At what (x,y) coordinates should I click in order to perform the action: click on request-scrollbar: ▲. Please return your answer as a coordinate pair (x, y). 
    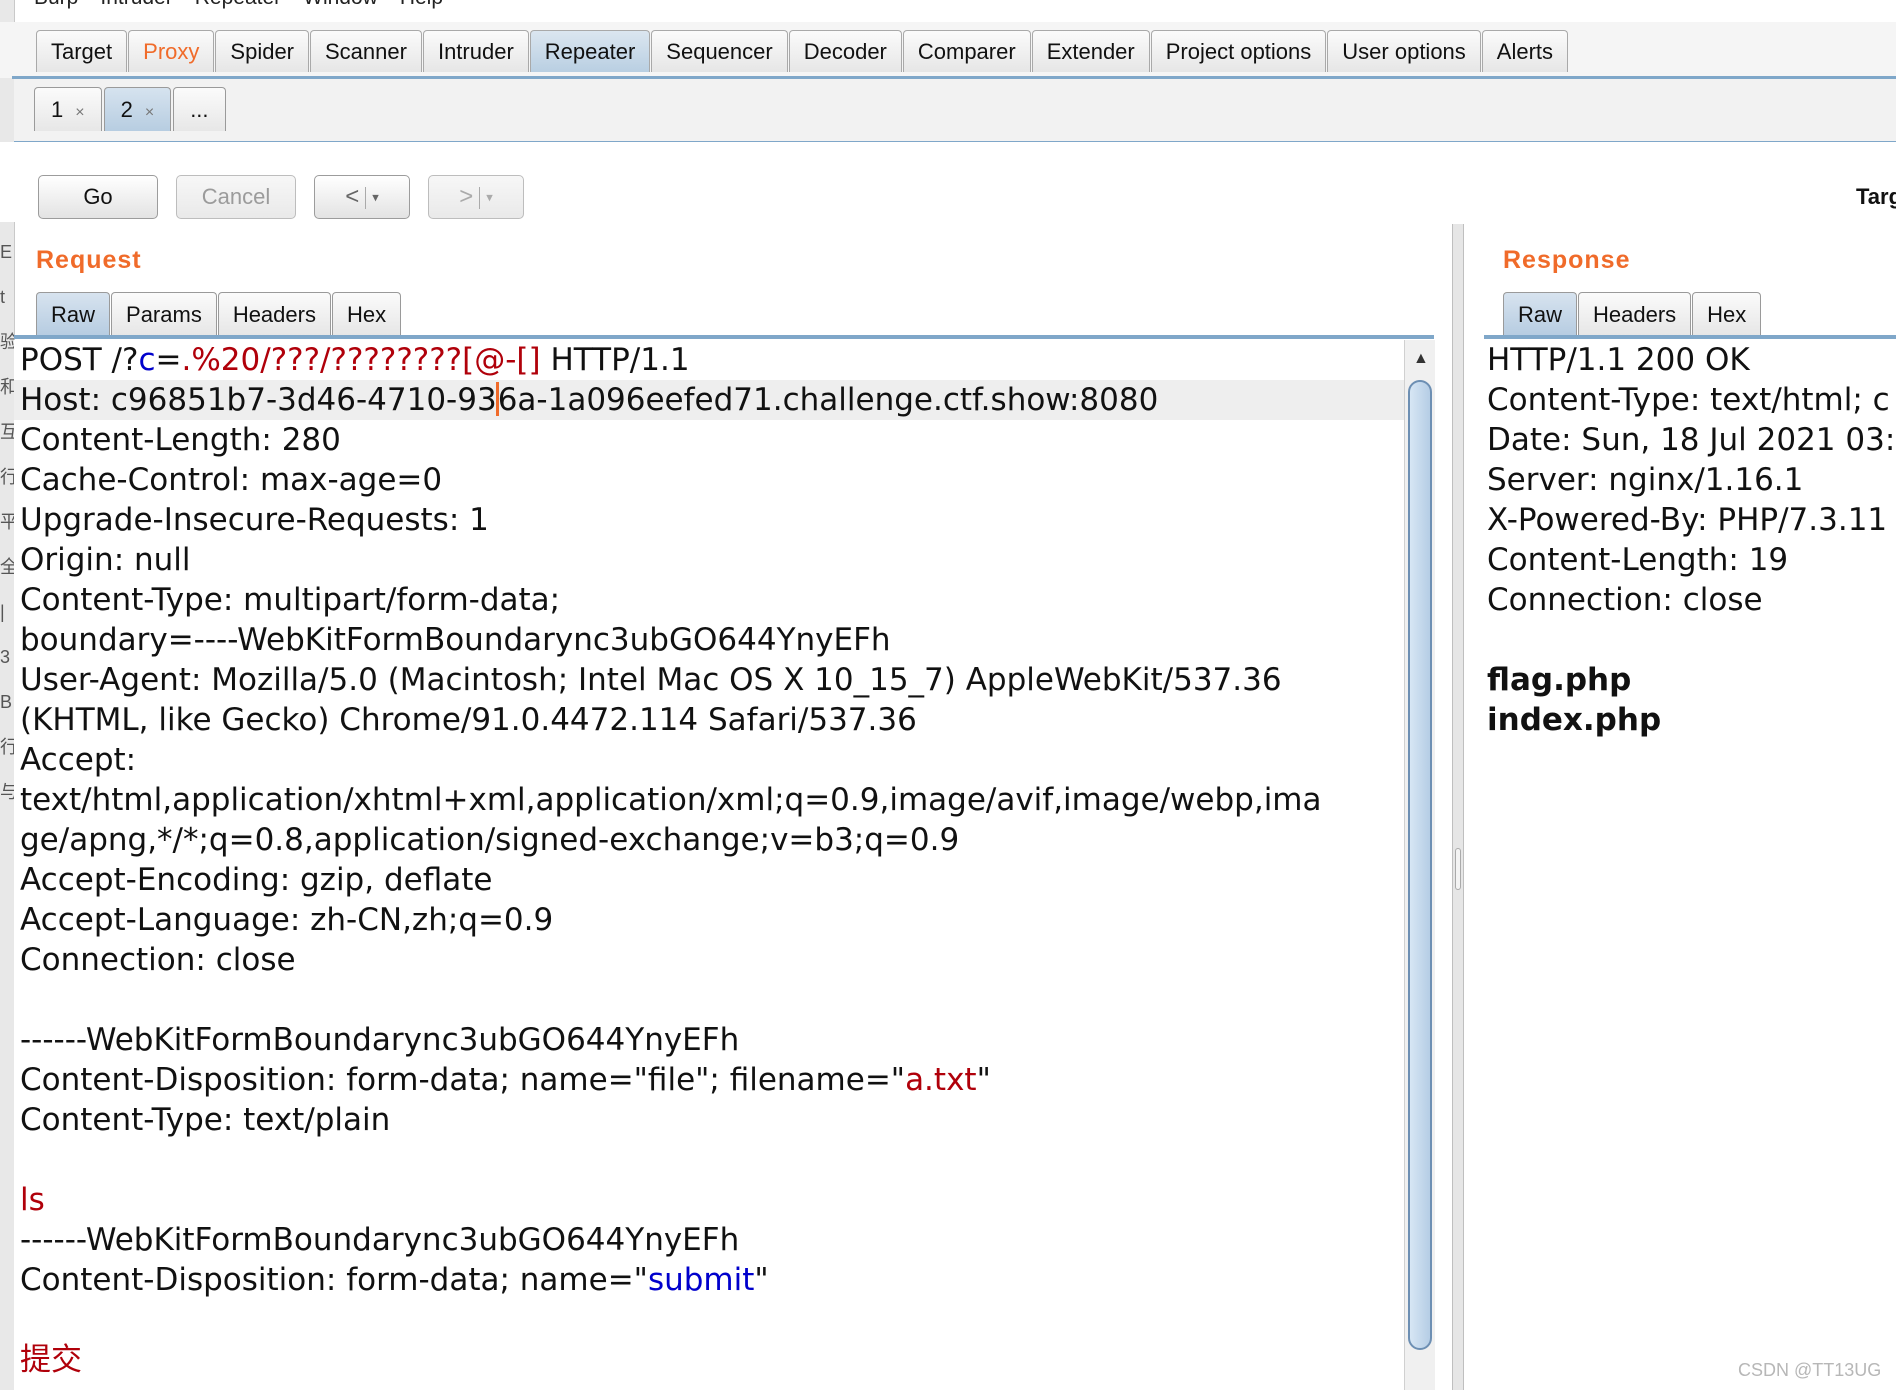
    Looking at the image, I should click on (1419, 865).